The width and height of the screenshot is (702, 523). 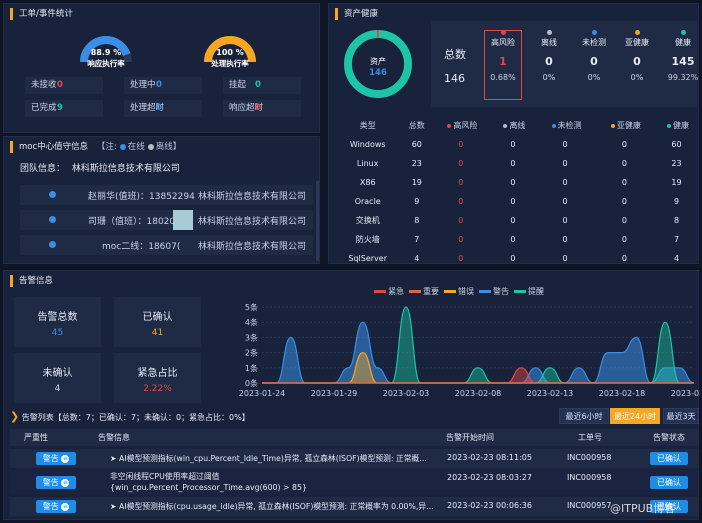 What do you see at coordinates (512, 125) in the screenshot?
I see `column-header: 离线` at bounding box center [512, 125].